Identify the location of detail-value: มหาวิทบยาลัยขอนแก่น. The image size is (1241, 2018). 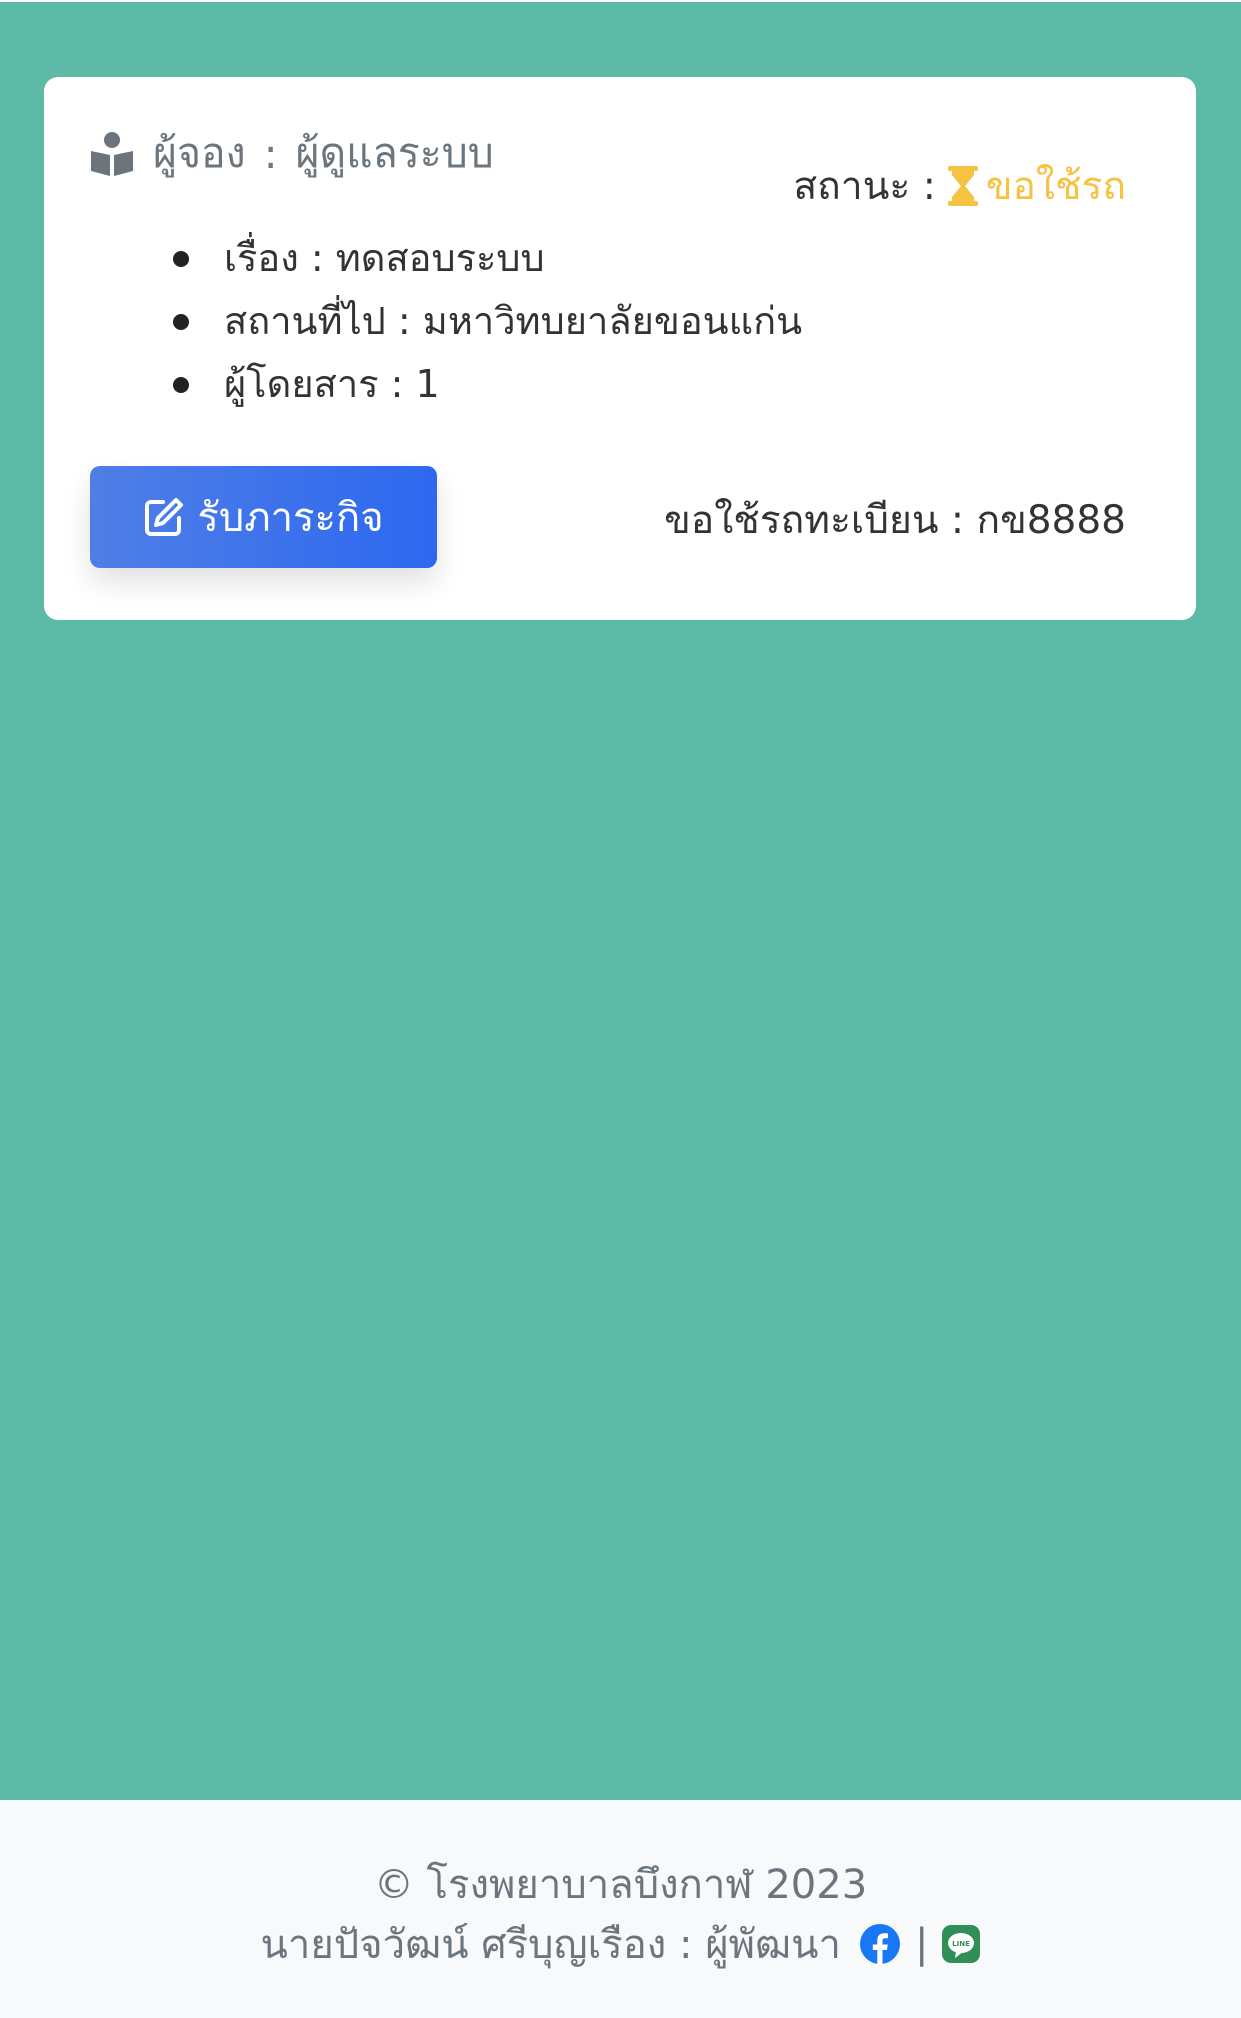
(612, 321).